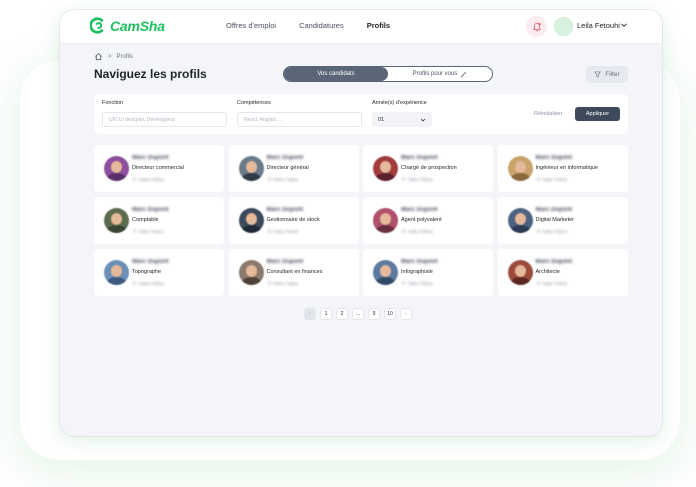  I want to click on profile-card: Marc Dupont Infographiste Nabu Paksa, so click(428, 272).